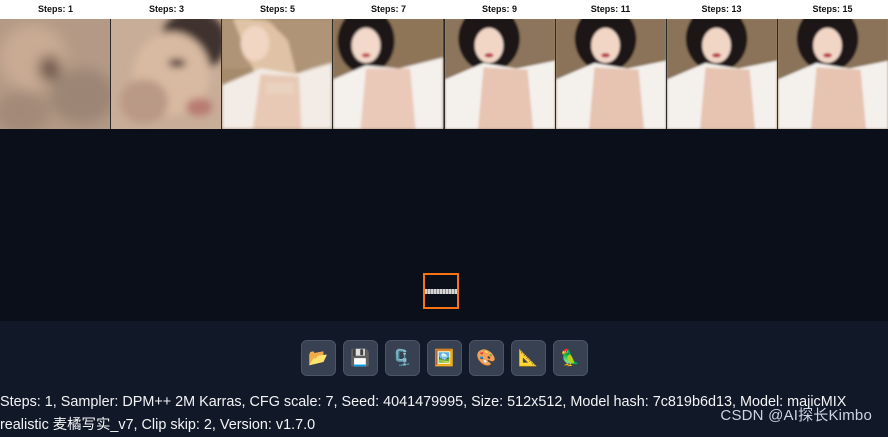 The image size is (888, 437). I want to click on folder-icon: 📂, so click(318, 358).